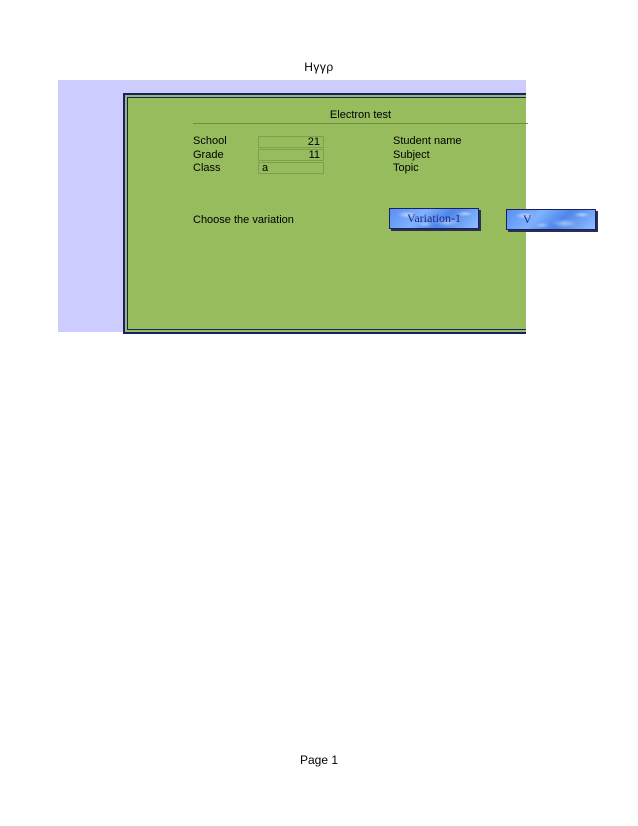 This screenshot has width=638, height=826. What do you see at coordinates (291, 155) in the screenshot?
I see `grade-value-cell: 11` at bounding box center [291, 155].